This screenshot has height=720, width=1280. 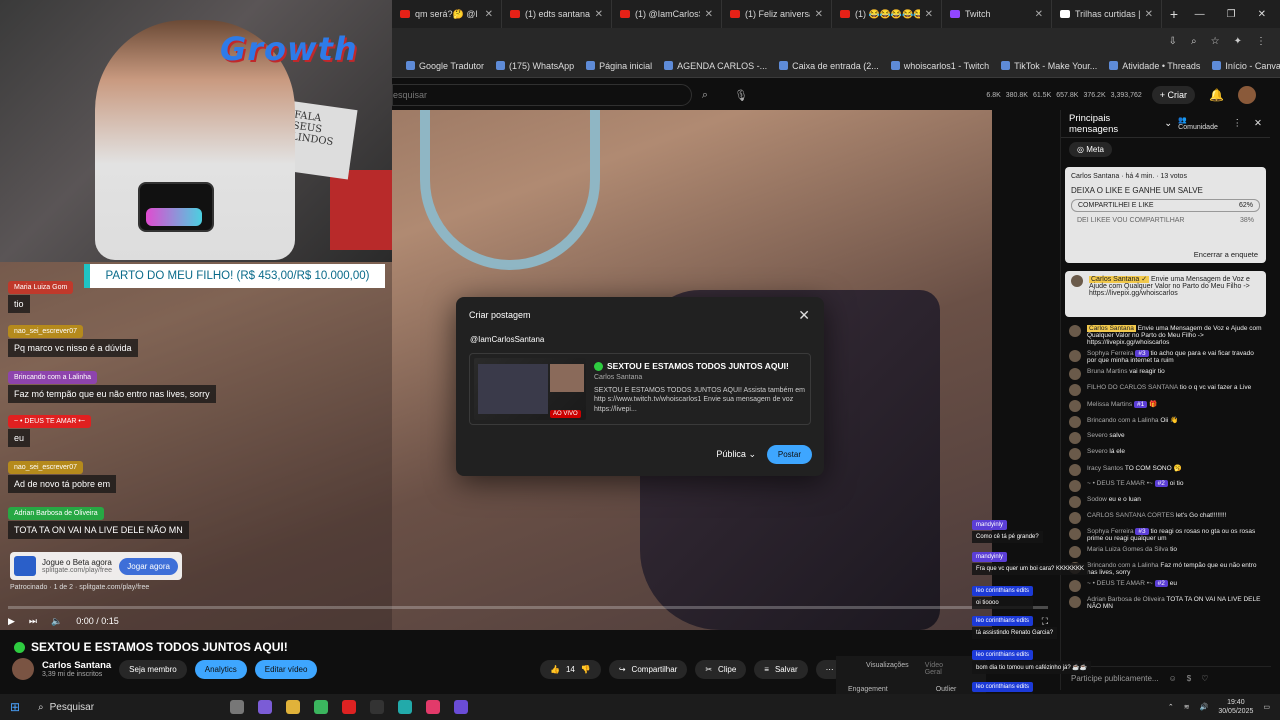 I want to click on chat-message: Severo lá ele, so click(x=1165, y=454).